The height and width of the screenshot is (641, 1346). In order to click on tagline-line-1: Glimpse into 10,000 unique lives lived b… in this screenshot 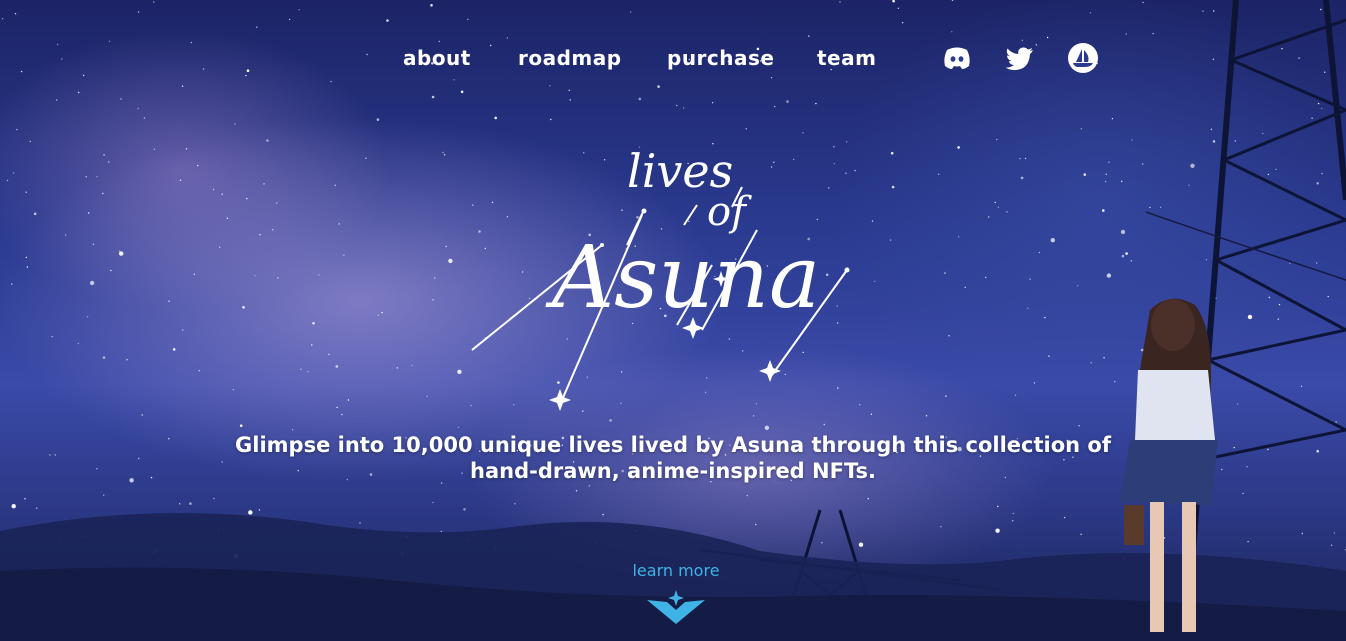, I will do `click(673, 445)`.